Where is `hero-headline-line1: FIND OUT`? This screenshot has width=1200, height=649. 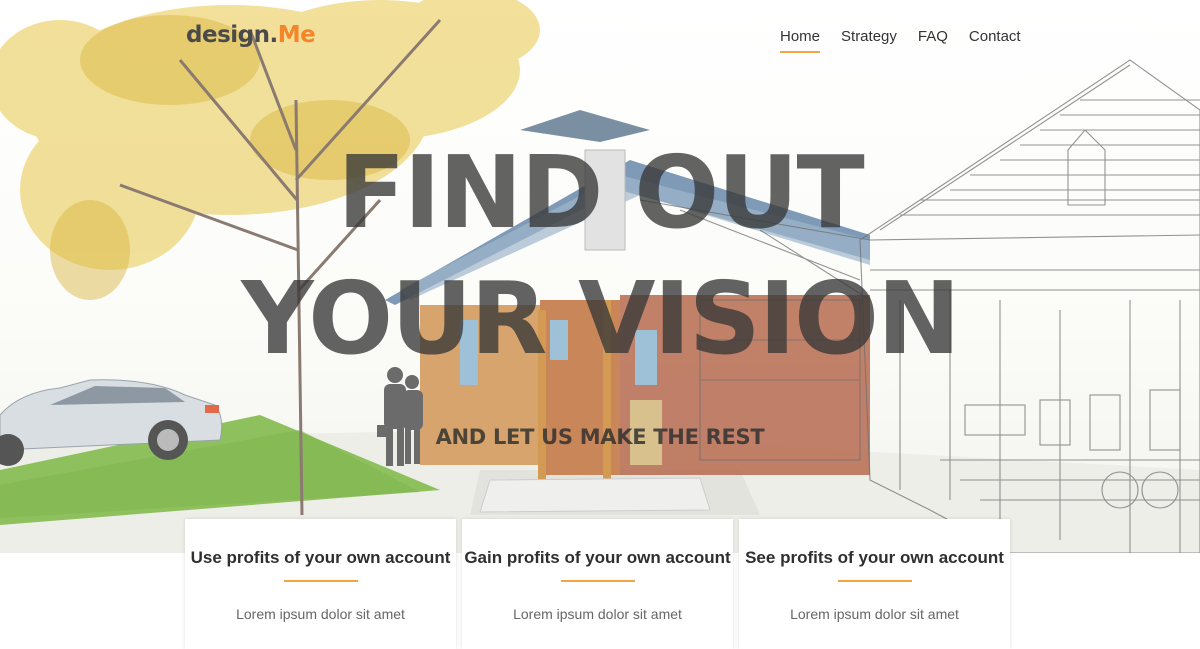
hero-headline-line1: FIND OUT is located at coordinates (600, 192).